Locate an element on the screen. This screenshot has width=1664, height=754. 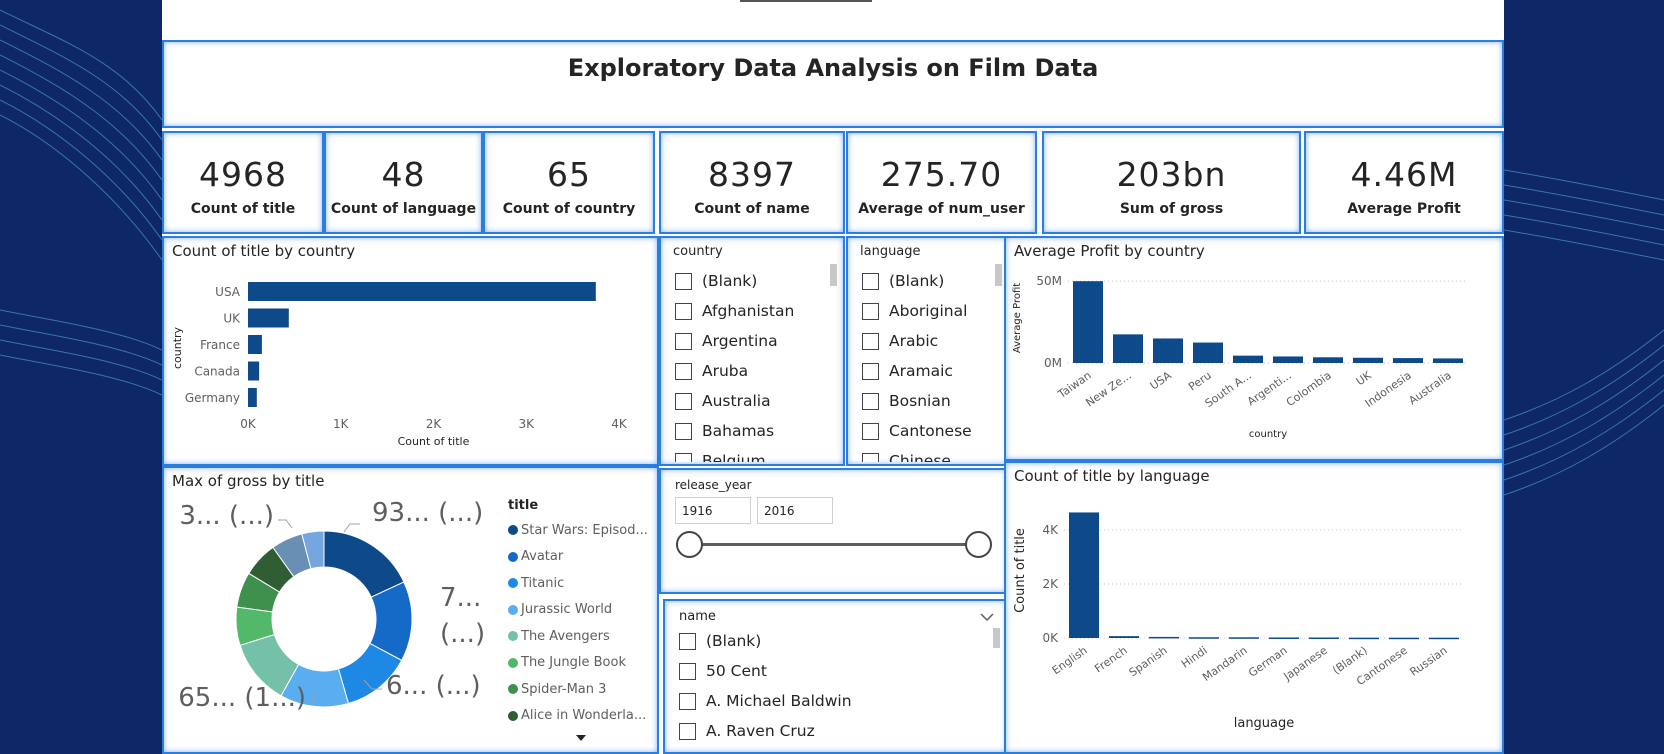
slicer-option: A. Raven Cruz is located at coordinates (833, 731).